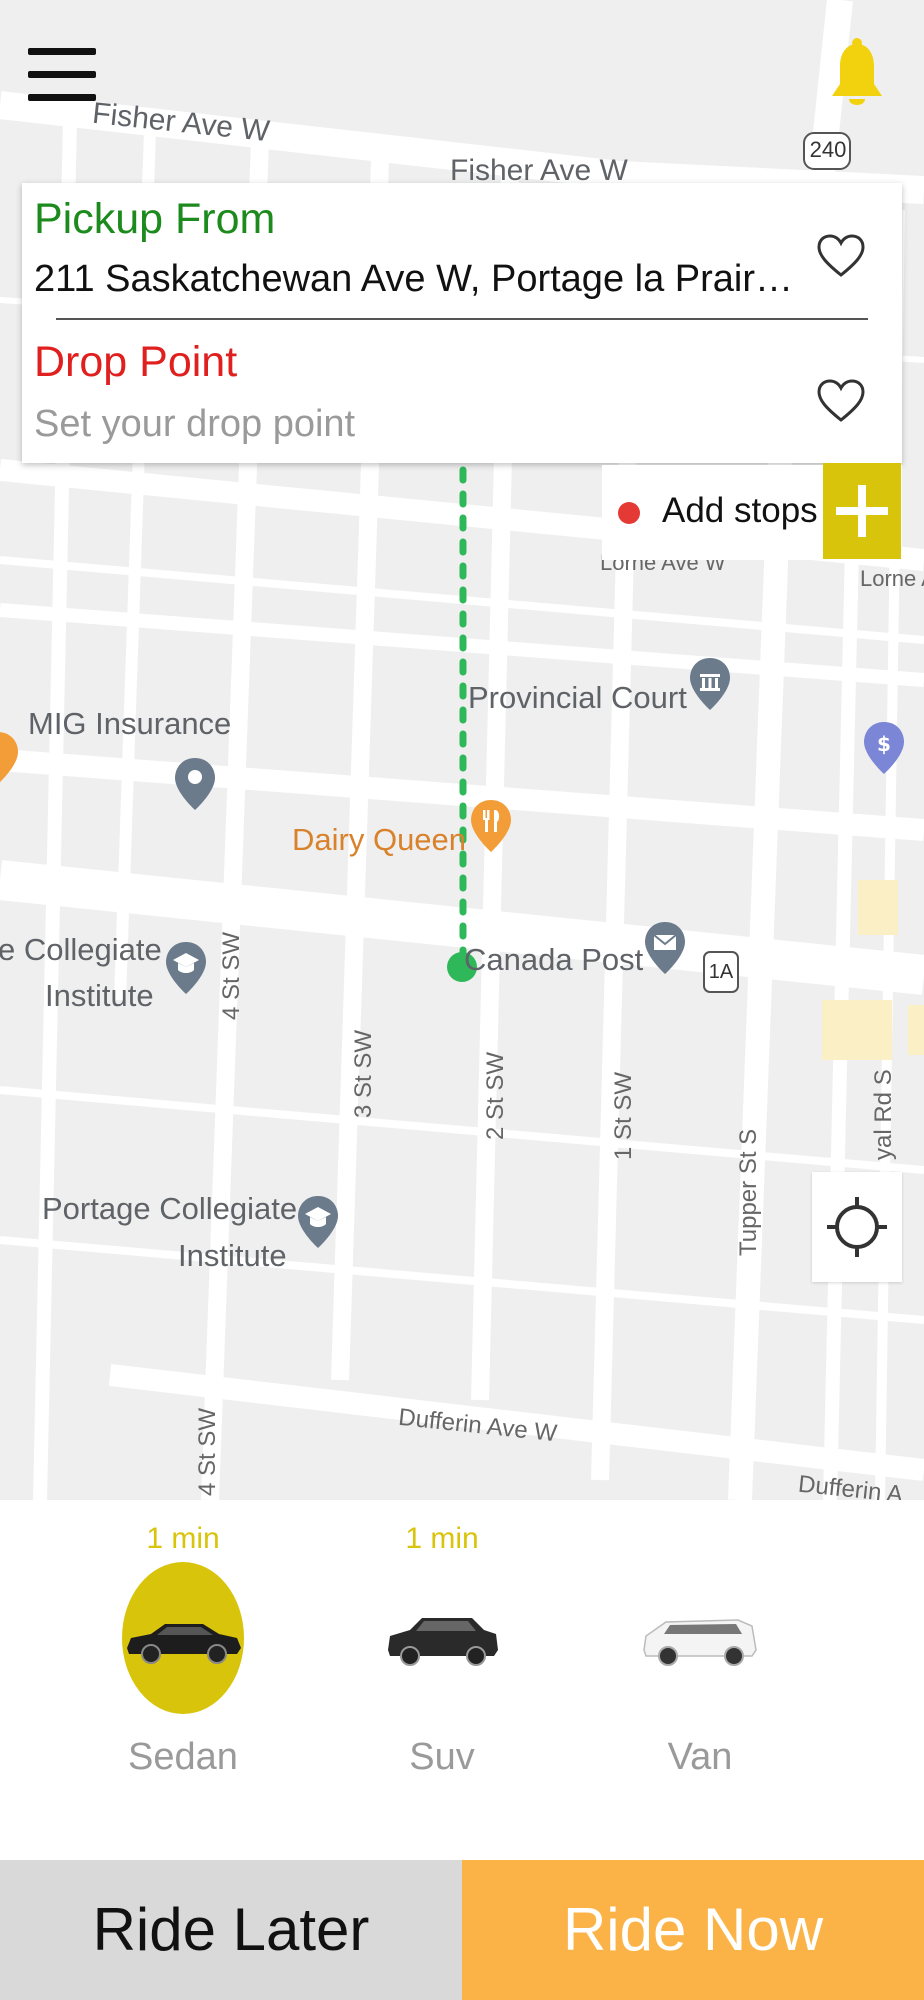 This screenshot has width=924, height=2000. I want to click on map-label-collegiate: e Collegiate, so click(81, 949).